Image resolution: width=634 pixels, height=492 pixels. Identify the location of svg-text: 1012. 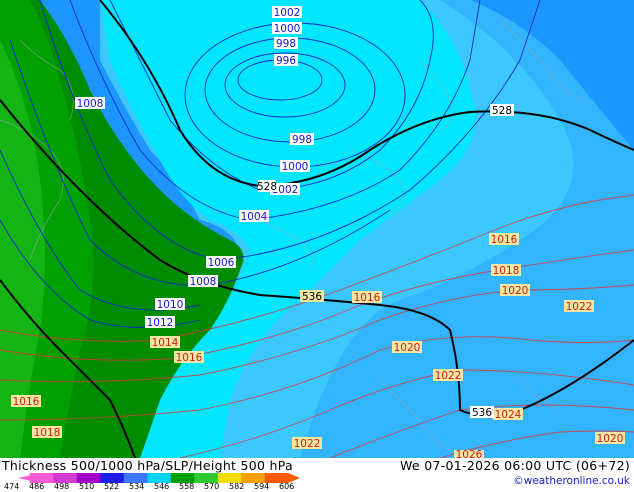
(160, 323).